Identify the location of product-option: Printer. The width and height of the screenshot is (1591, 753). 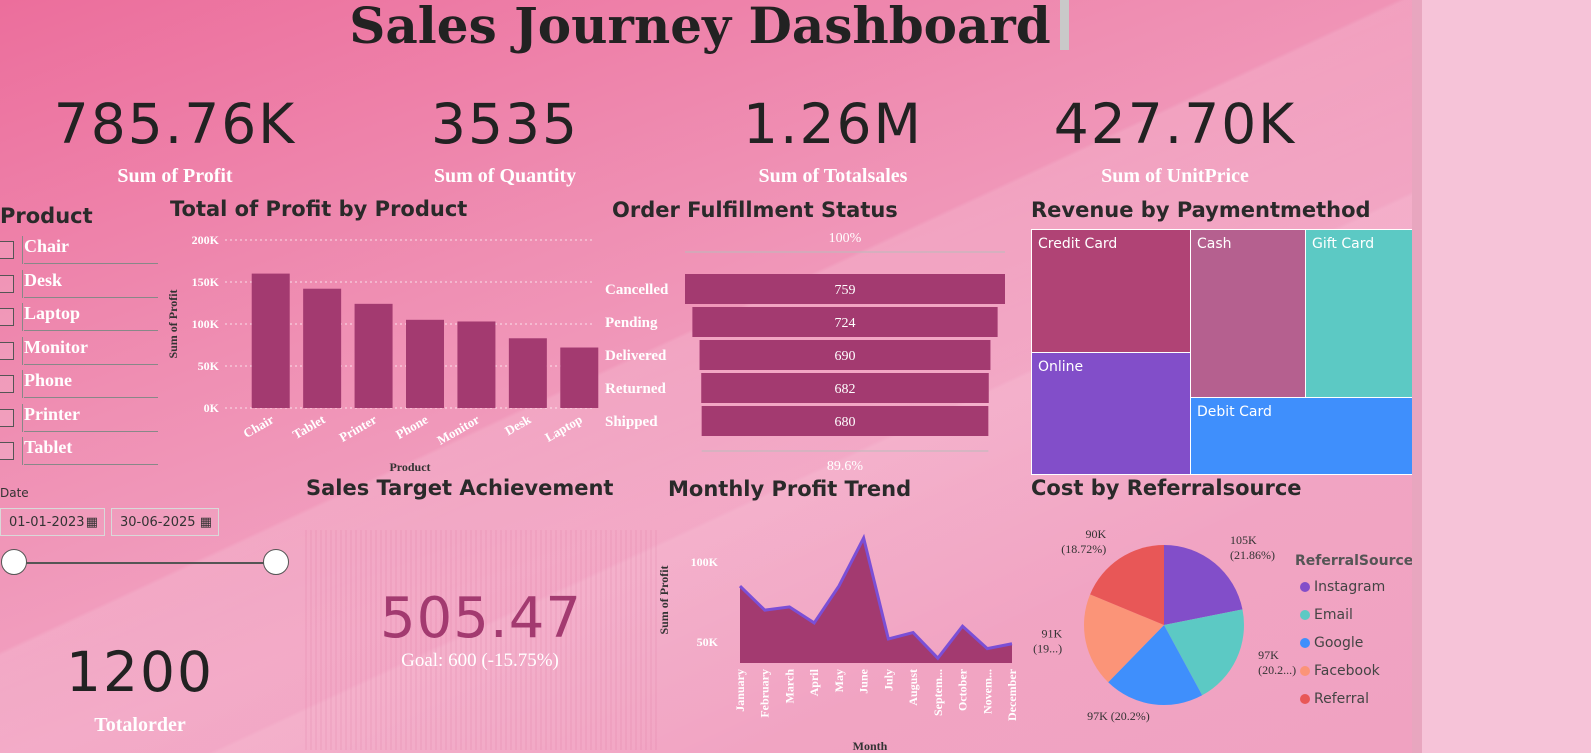
(79, 417).